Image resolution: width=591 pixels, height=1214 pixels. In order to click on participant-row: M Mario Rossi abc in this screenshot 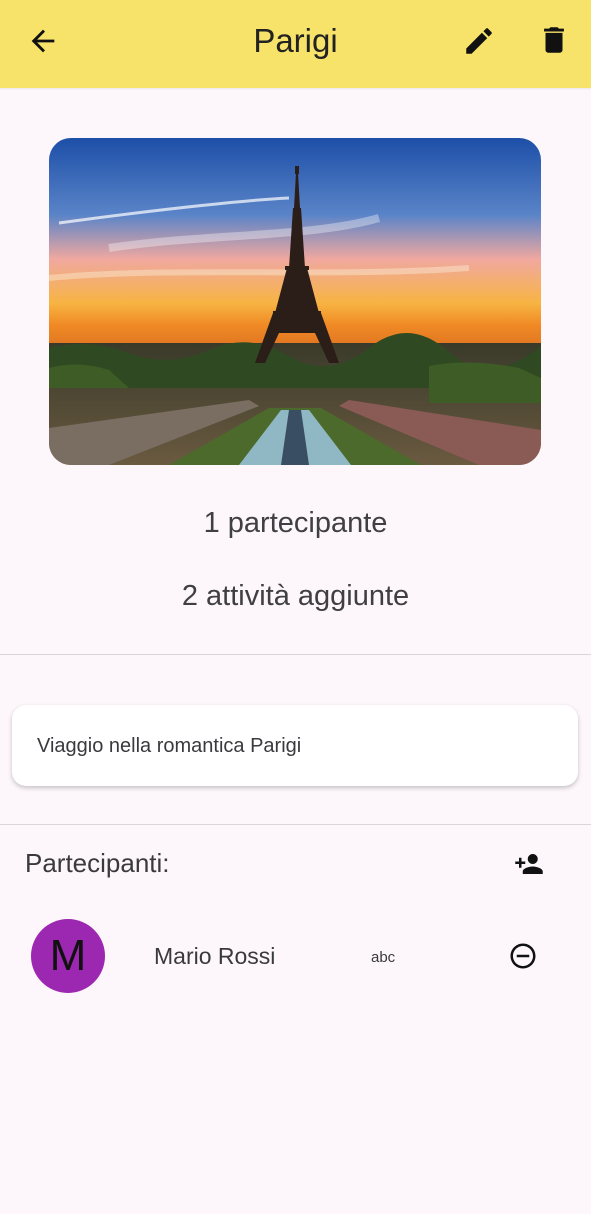, I will do `click(295, 956)`.